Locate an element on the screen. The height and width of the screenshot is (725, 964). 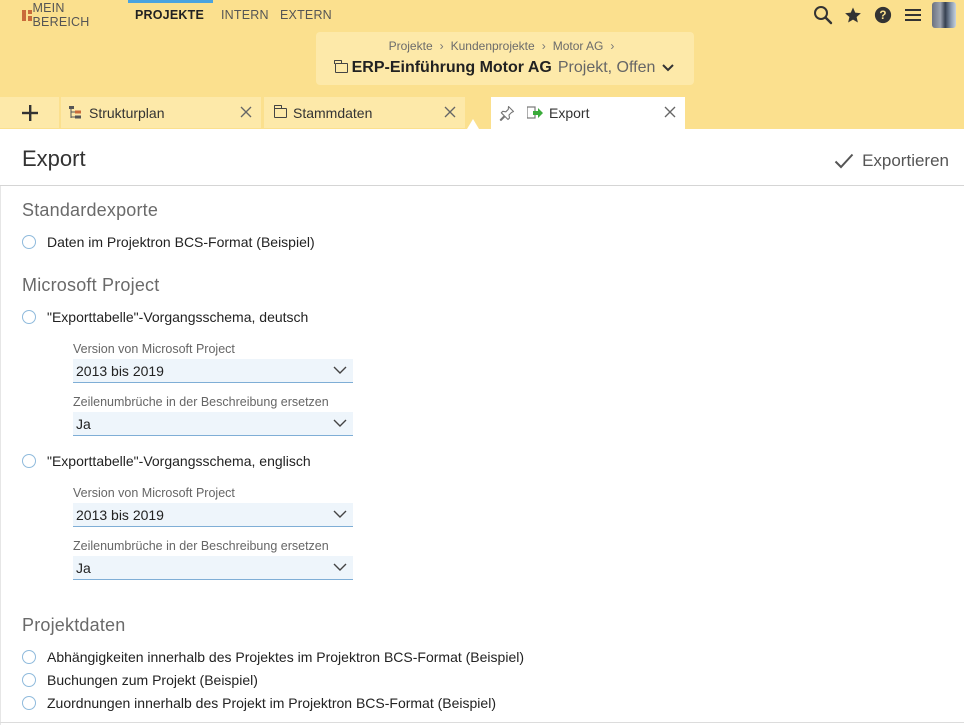
nav-extern: EXTERN is located at coordinates (306, 15).